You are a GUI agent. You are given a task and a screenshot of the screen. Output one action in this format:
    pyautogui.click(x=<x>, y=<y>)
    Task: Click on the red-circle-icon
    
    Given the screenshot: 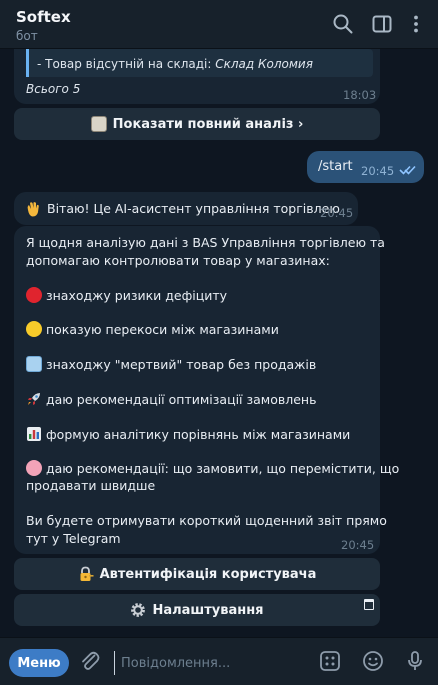 What is the action you would take?
    pyautogui.click(x=34, y=295)
    